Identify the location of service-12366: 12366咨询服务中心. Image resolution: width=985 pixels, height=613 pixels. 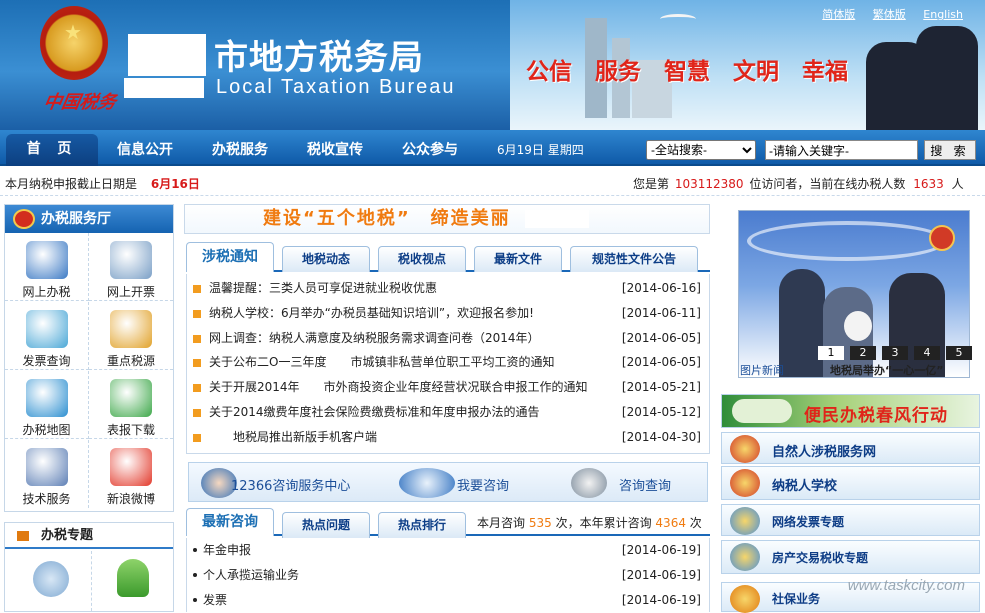
(290, 484).